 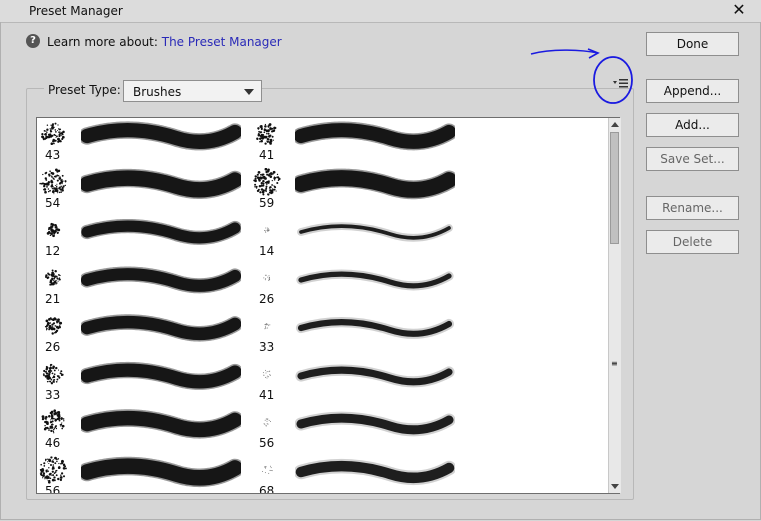 I want to click on learn-more: Learn more about: The Preset Manager, so click(x=164, y=42).